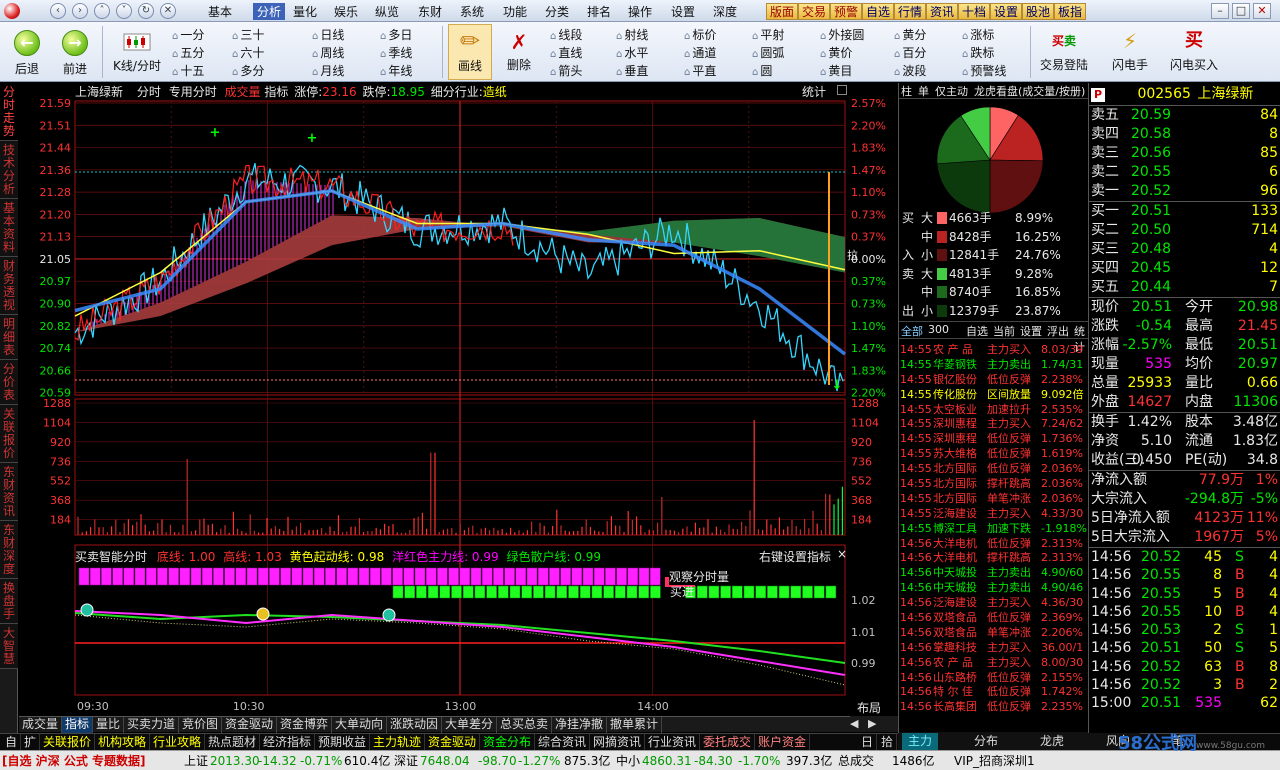  What do you see at coordinates (1151, 268) in the screenshot?
I see `quote-price: 20.45` at bounding box center [1151, 268].